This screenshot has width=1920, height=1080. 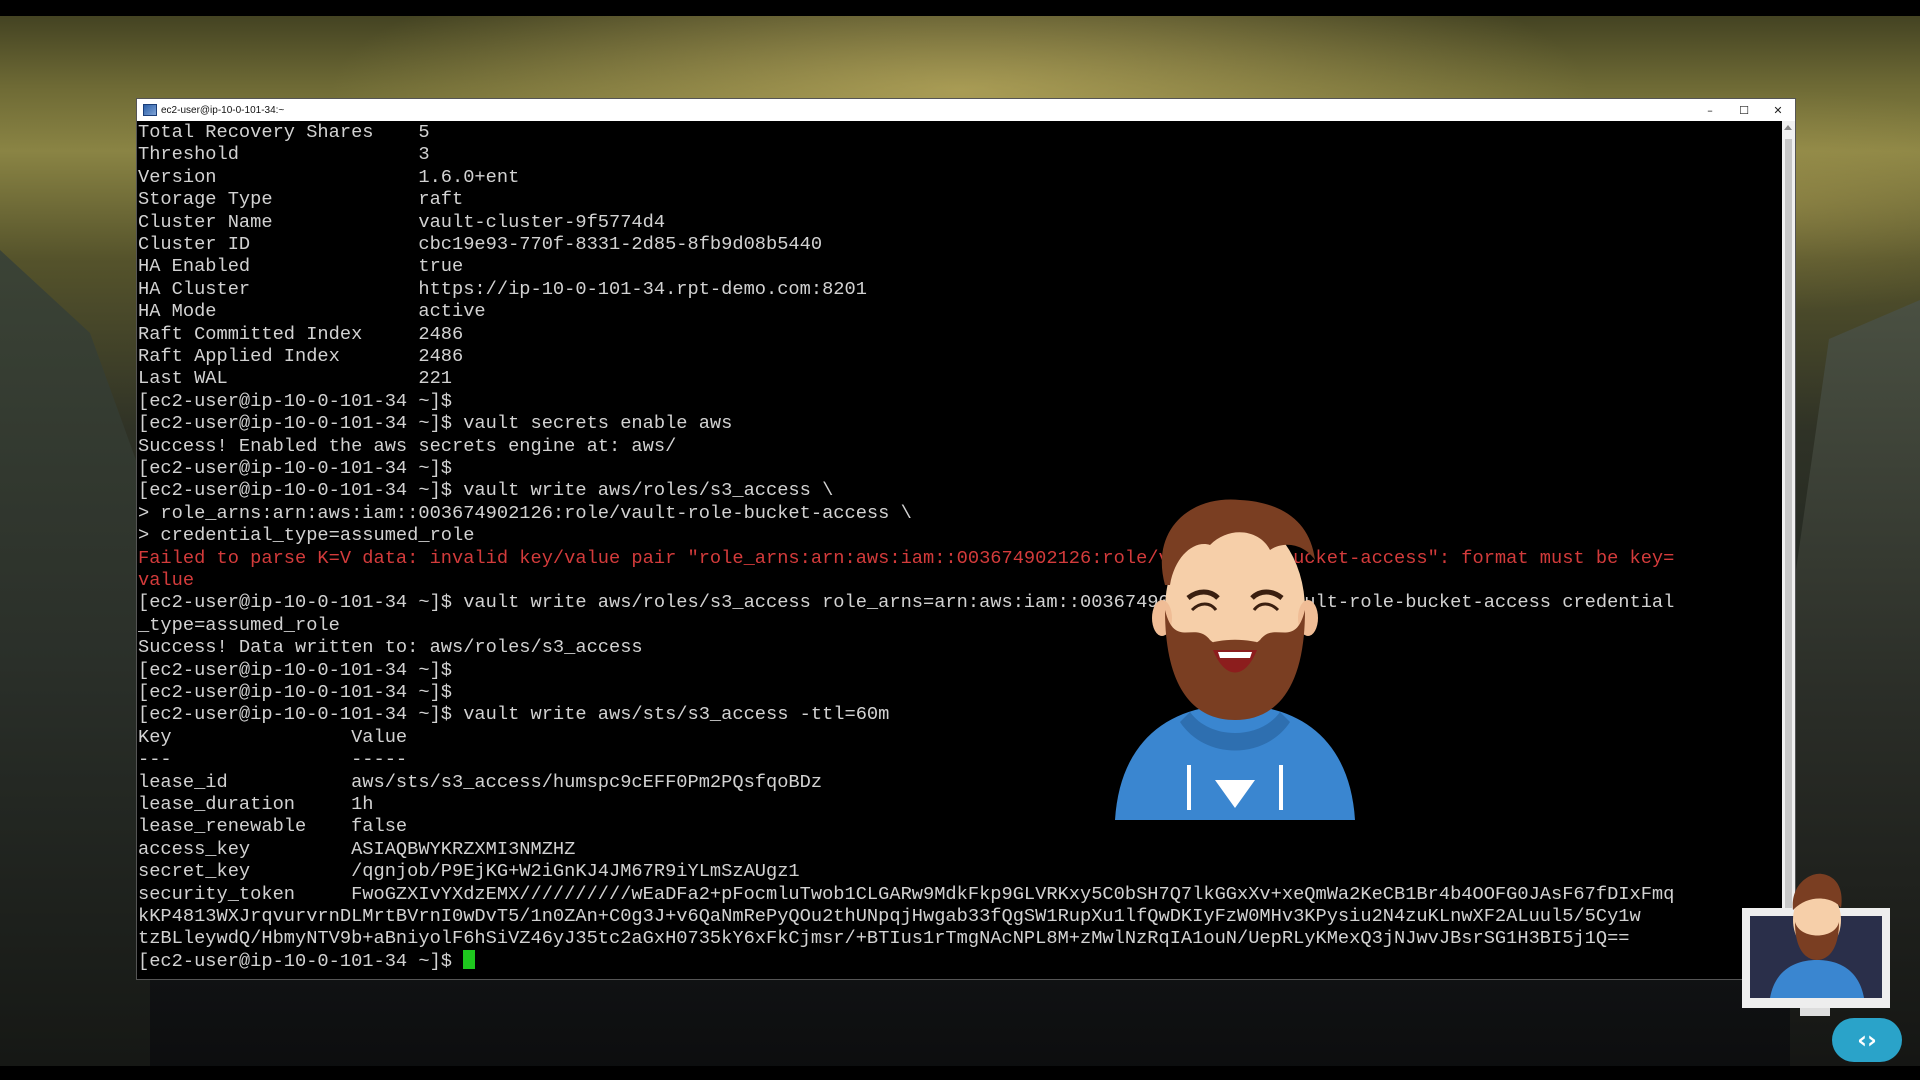 I want to click on terminal-line: Storage Type raft, so click(x=301, y=199).